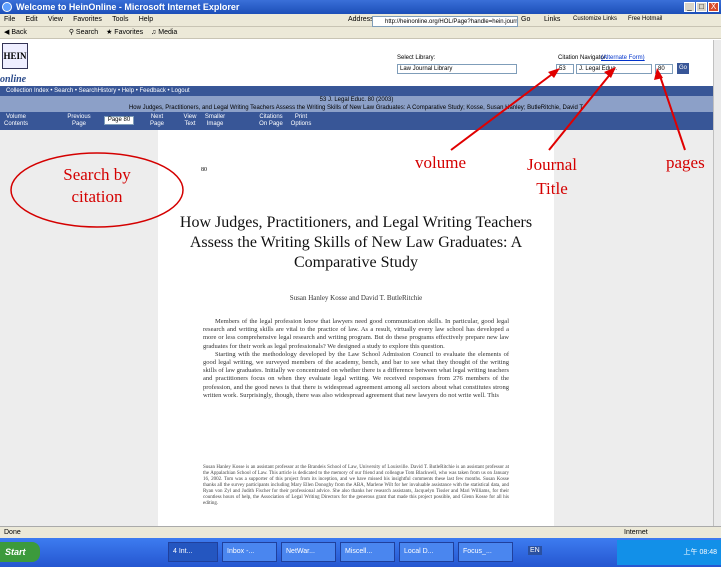 Image resolution: width=721 pixels, height=567 pixels. What do you see at coordinates (717, 283) in the screenshot?
I see `vertical-scrollbar` at bounding box center [717, 283].